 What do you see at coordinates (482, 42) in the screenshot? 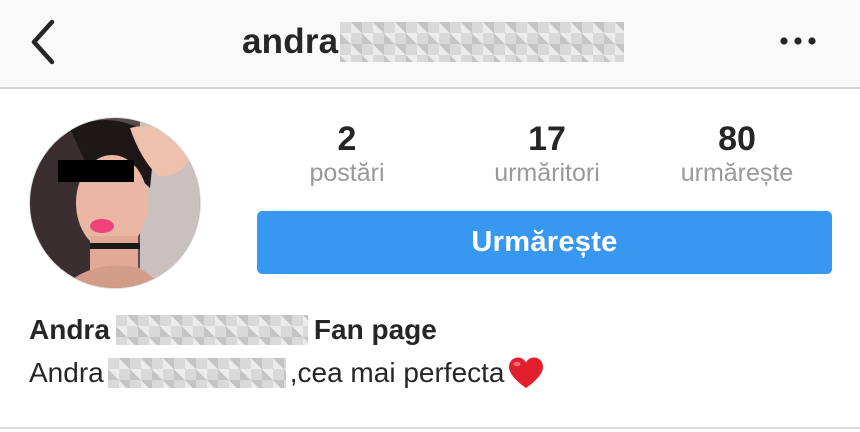
I see `censored-username-blur` at bounding box center [482, 42].